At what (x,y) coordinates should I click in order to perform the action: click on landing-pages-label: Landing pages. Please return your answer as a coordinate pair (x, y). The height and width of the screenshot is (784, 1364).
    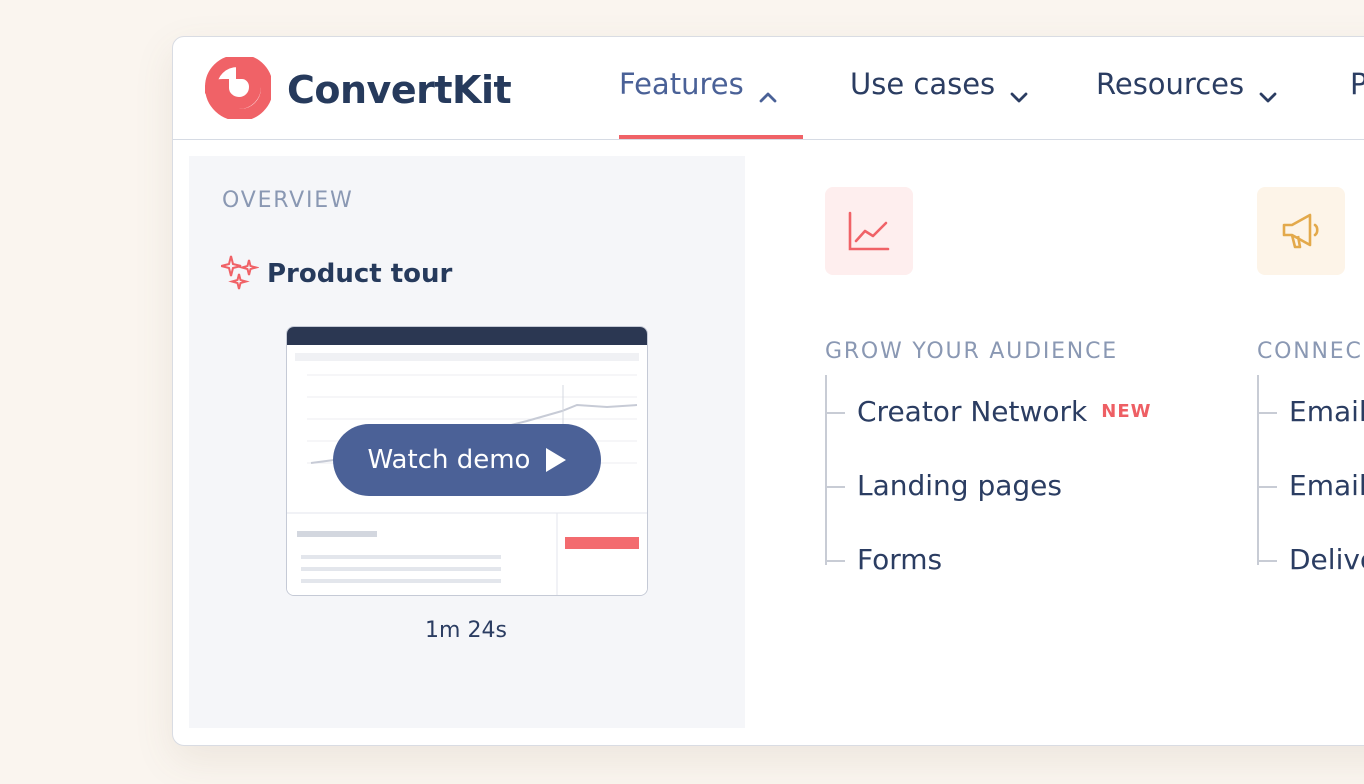
    Looking at the image, I should click on (959, 485).